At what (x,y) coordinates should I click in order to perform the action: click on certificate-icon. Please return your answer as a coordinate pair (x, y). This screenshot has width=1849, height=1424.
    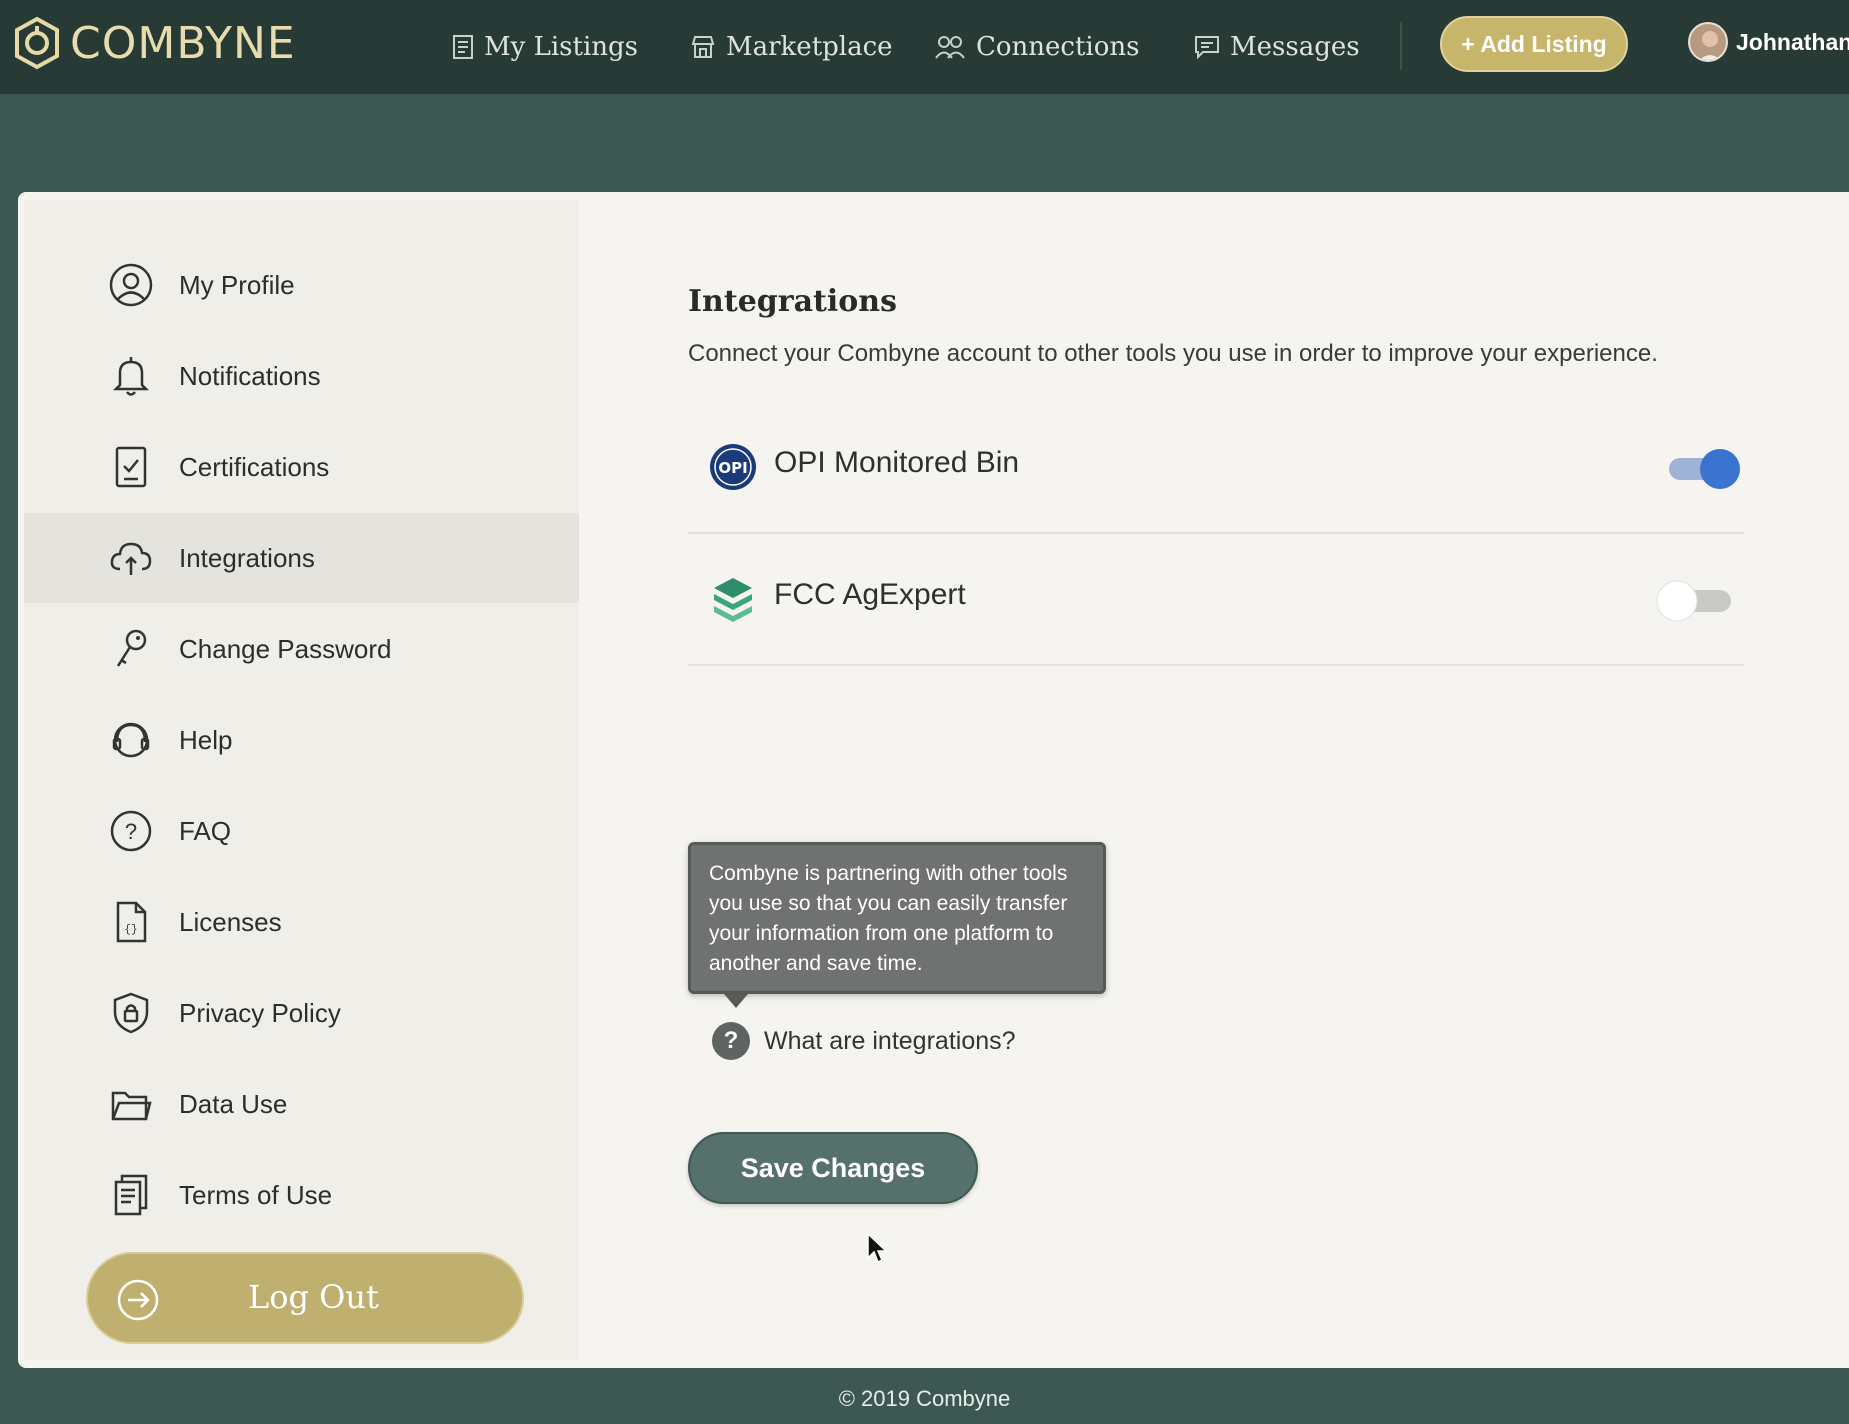
    Looking at the image, I should click on (131, 467).